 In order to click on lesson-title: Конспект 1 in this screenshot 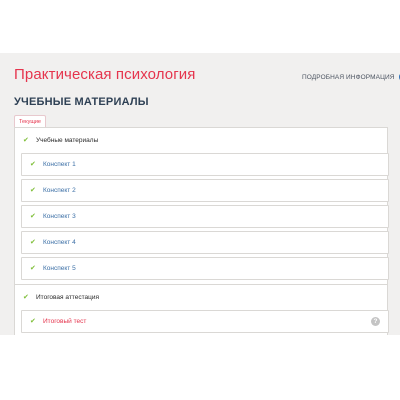, I will do `click(59, 164)`.